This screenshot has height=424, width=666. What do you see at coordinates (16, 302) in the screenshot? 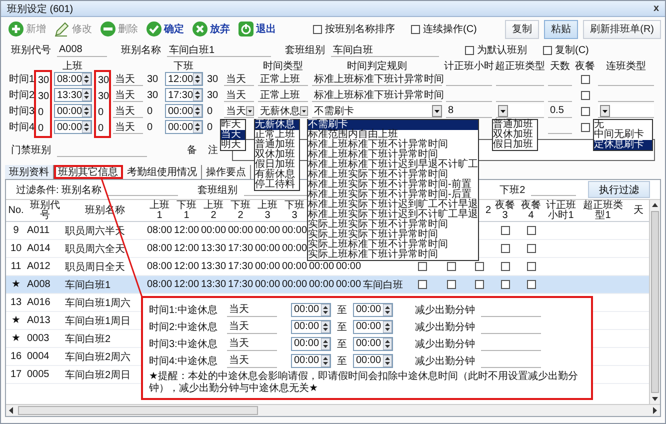
I see `table-cell: 13` at bounding box center [16, 302].